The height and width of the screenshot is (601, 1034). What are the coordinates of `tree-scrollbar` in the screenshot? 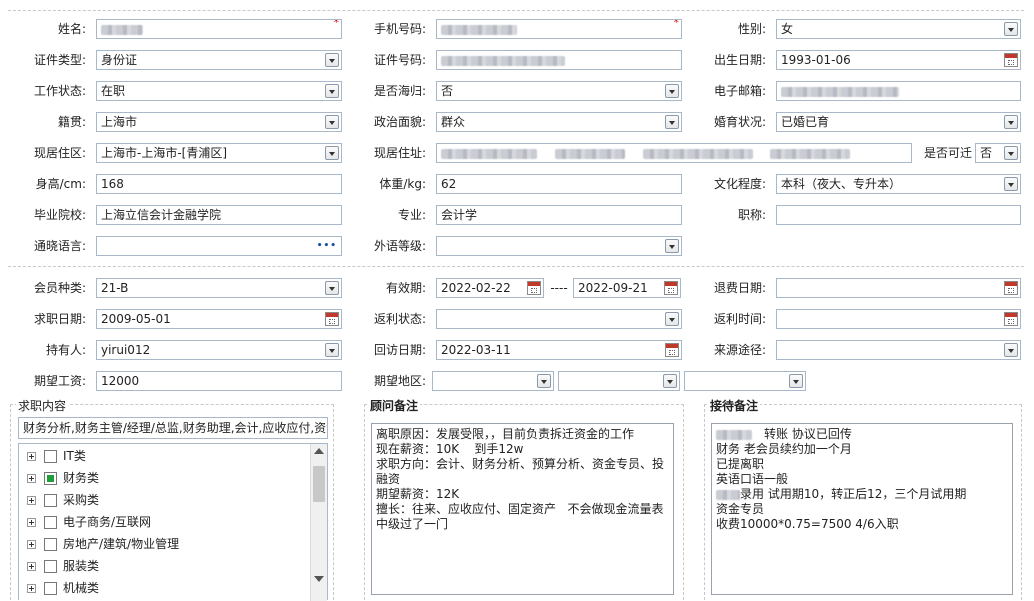 It's located at (318, 522).